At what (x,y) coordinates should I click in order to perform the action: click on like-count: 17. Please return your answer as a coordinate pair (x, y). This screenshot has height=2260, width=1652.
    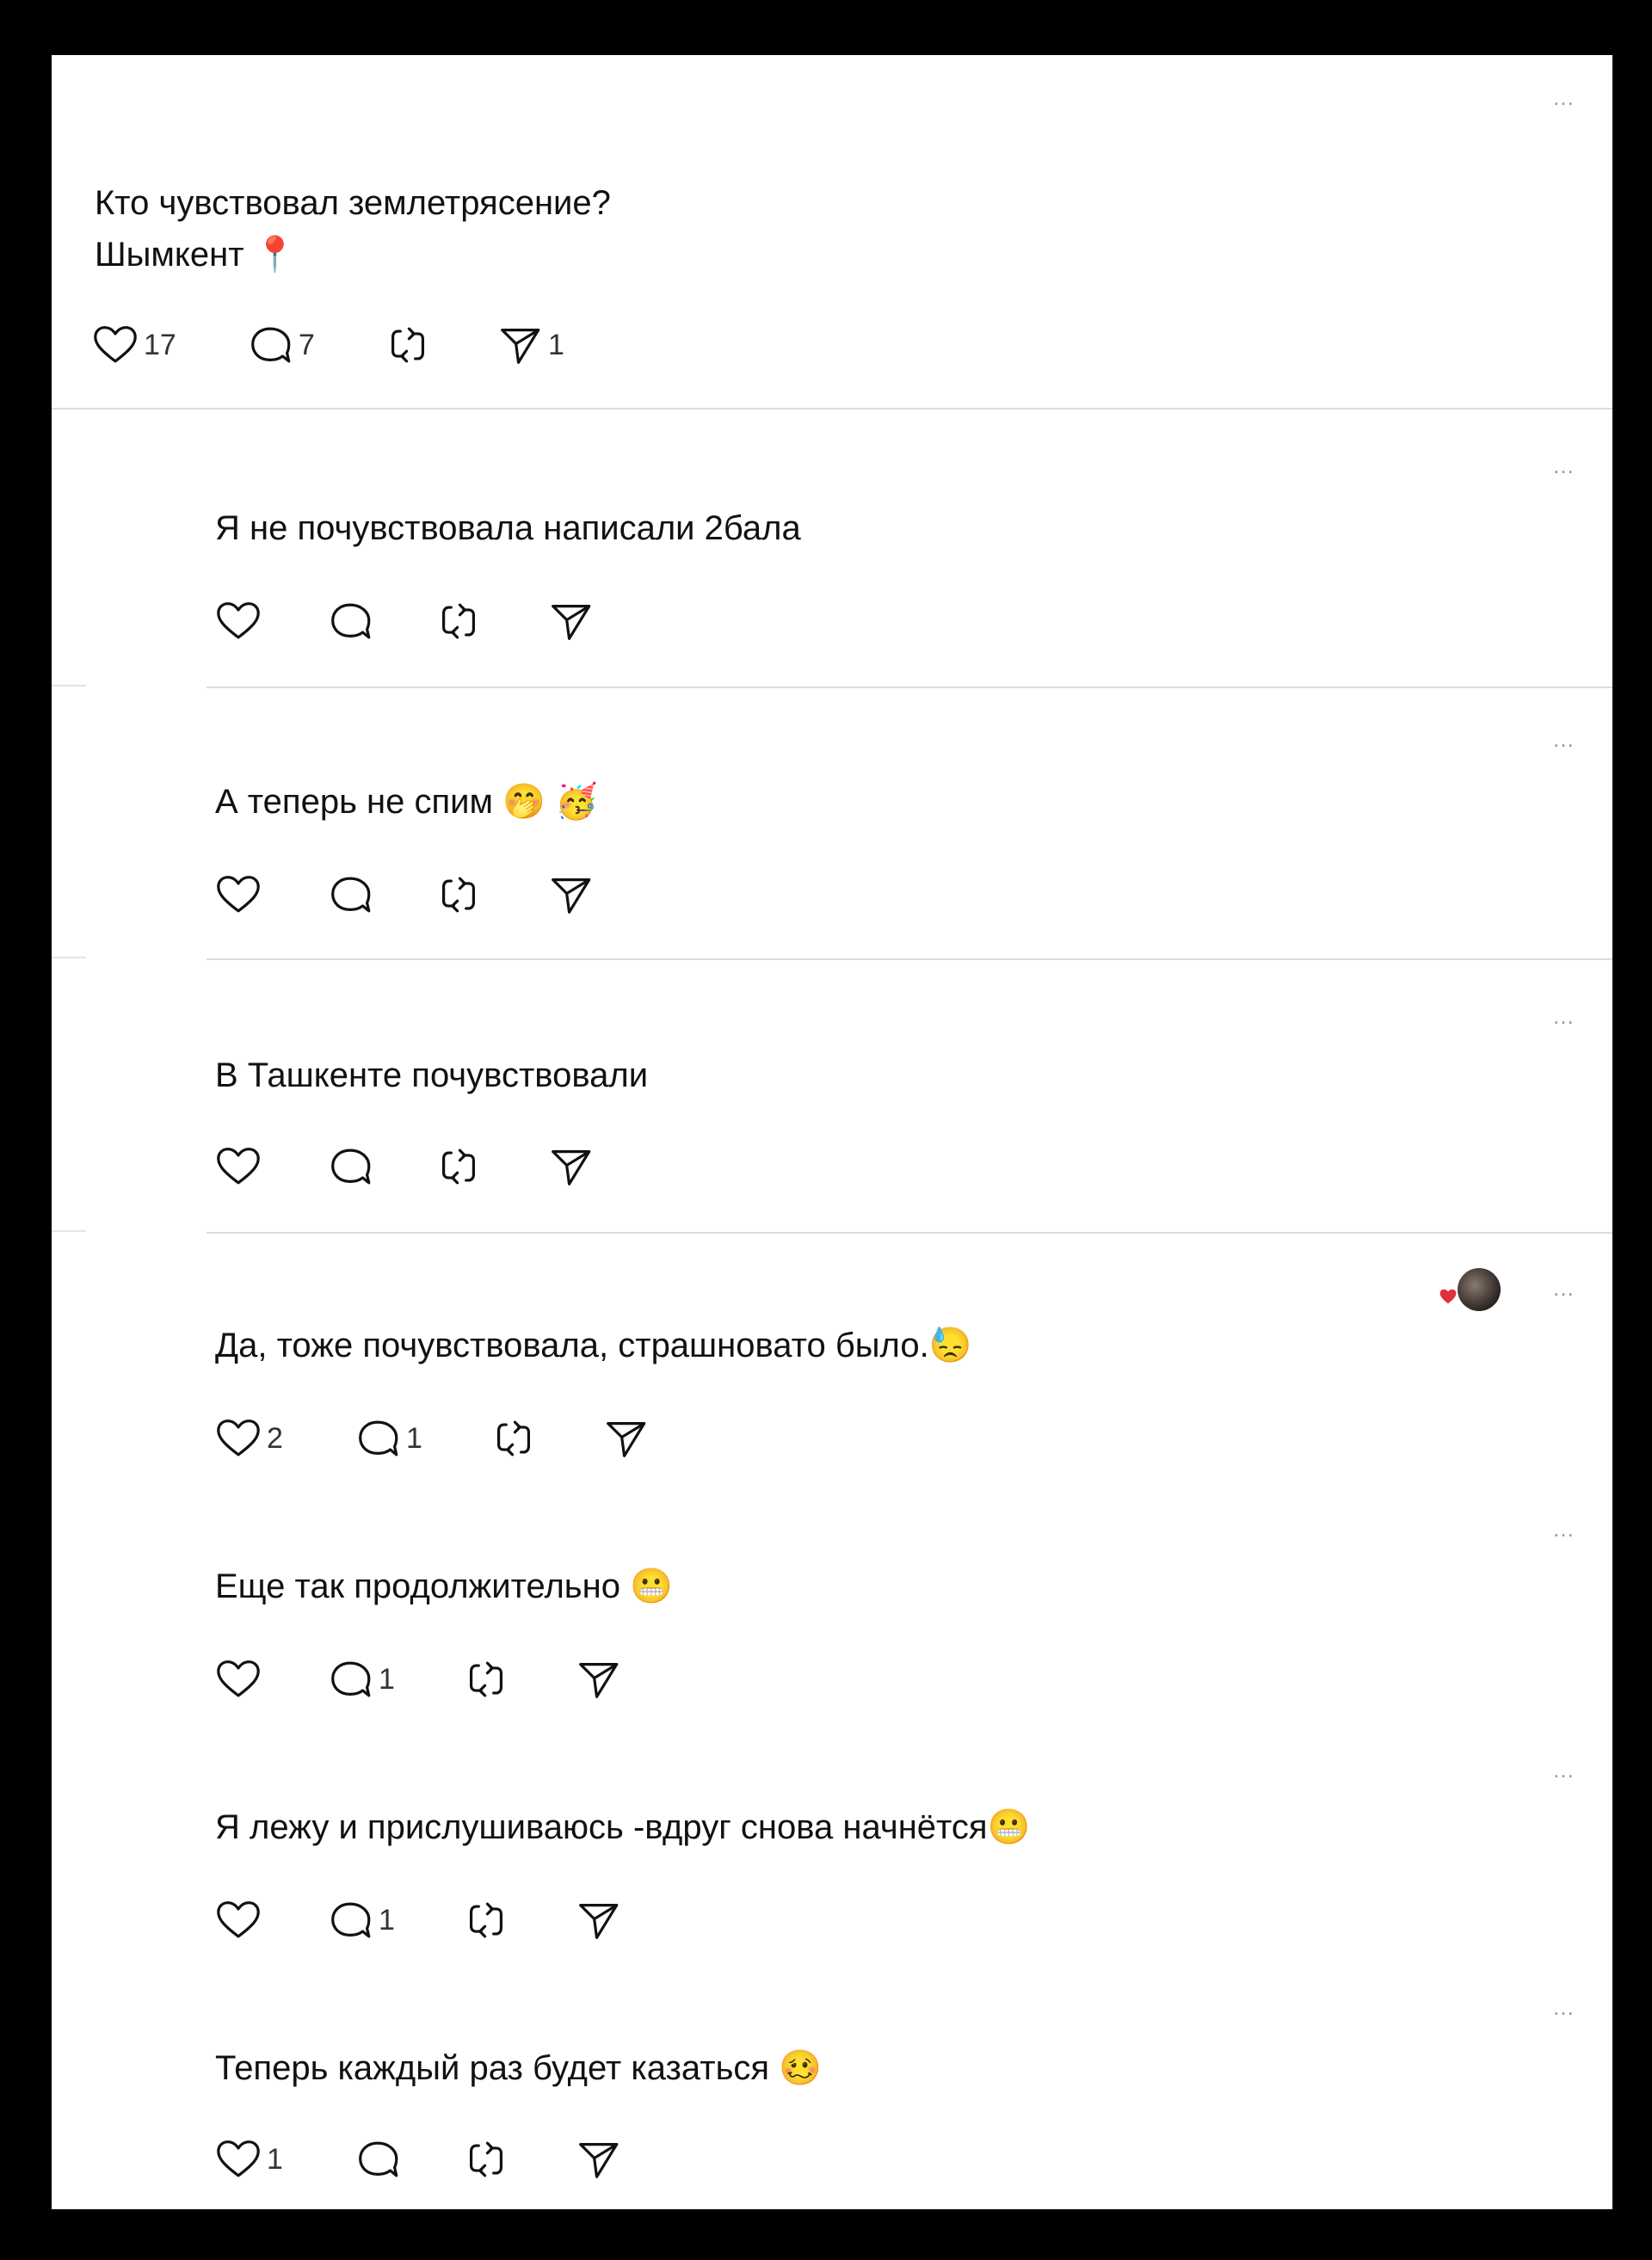
    Looking at the image, I should click on (160, 345).